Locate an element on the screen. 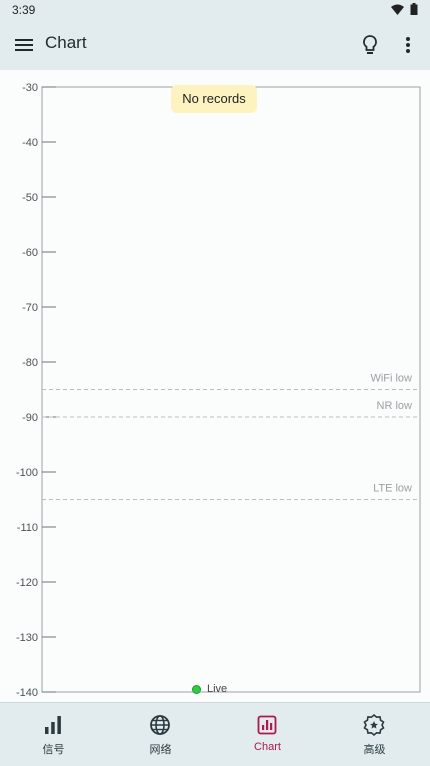 This screenshot has width=430, height=766. globe-icon is located at coordinates (160, 725).